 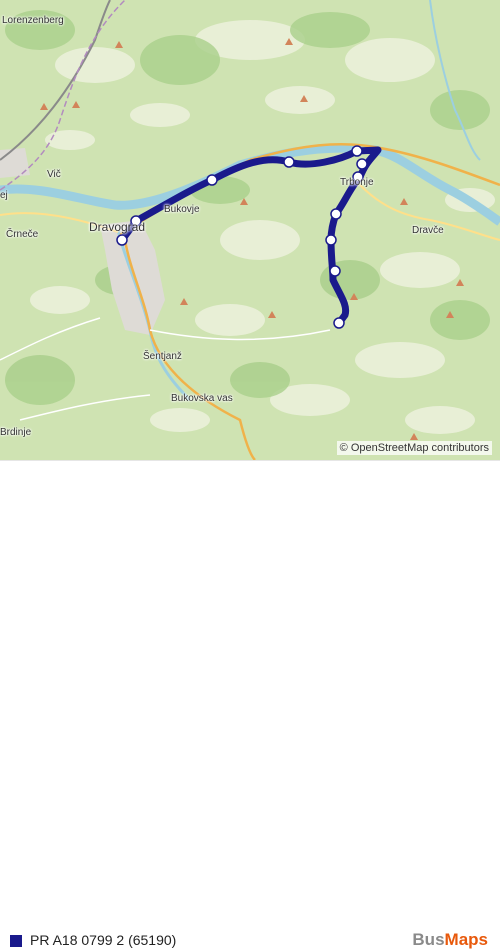 What do you see at coordinates (202, 398) in the screenshot?
I see `place-label-bukovska-vas: Bukovska vas` at bounding box center [202, 398].